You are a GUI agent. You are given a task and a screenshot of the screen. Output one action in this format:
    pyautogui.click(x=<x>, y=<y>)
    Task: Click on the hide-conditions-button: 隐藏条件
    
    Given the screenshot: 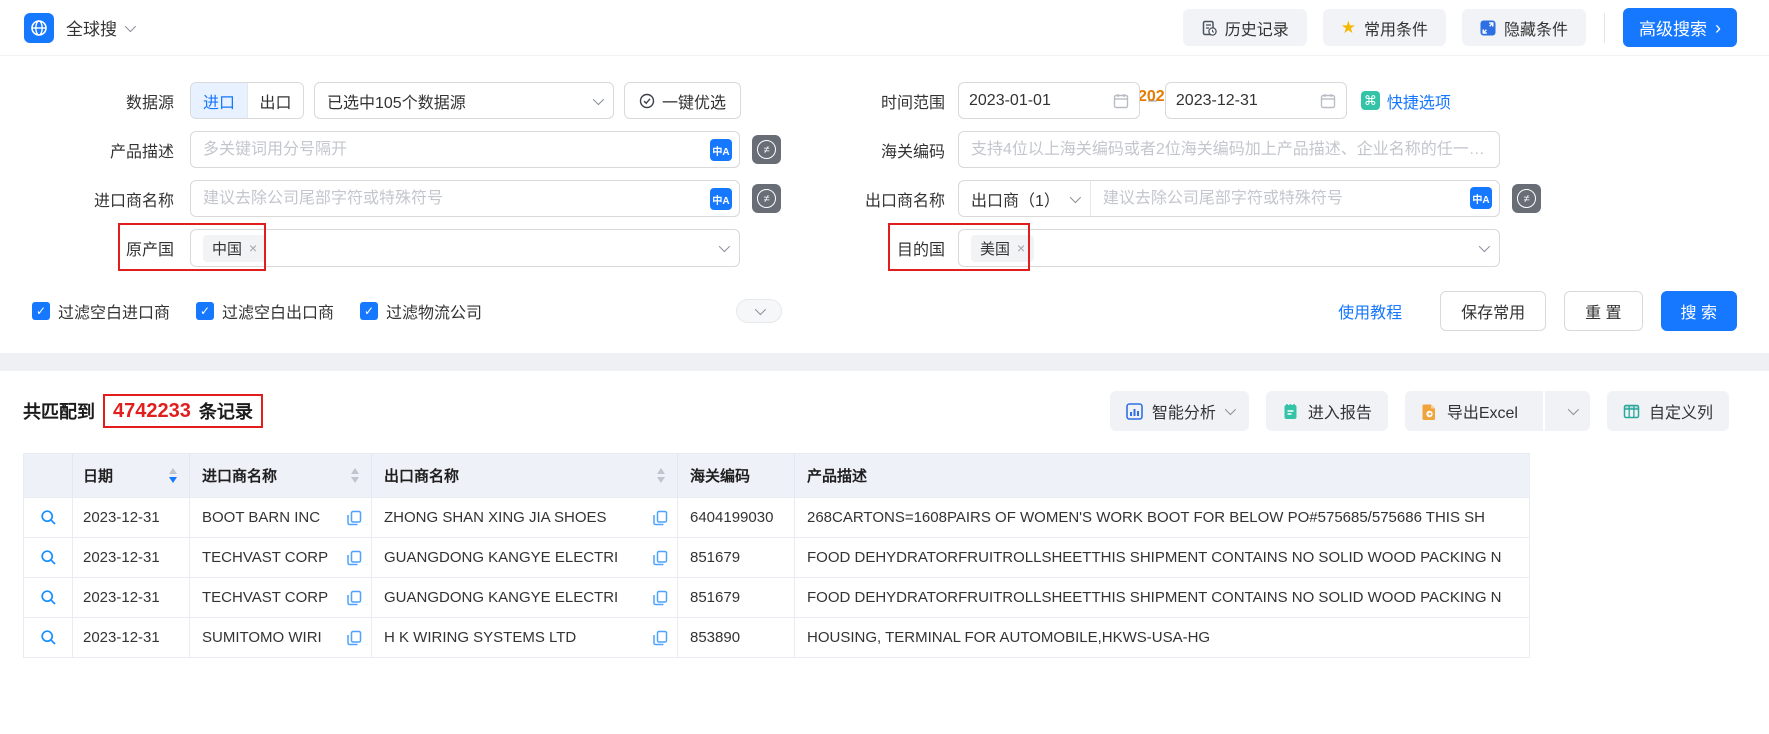 What is the action you would take?
    pyautogui.click(x=1523, y=27)
    